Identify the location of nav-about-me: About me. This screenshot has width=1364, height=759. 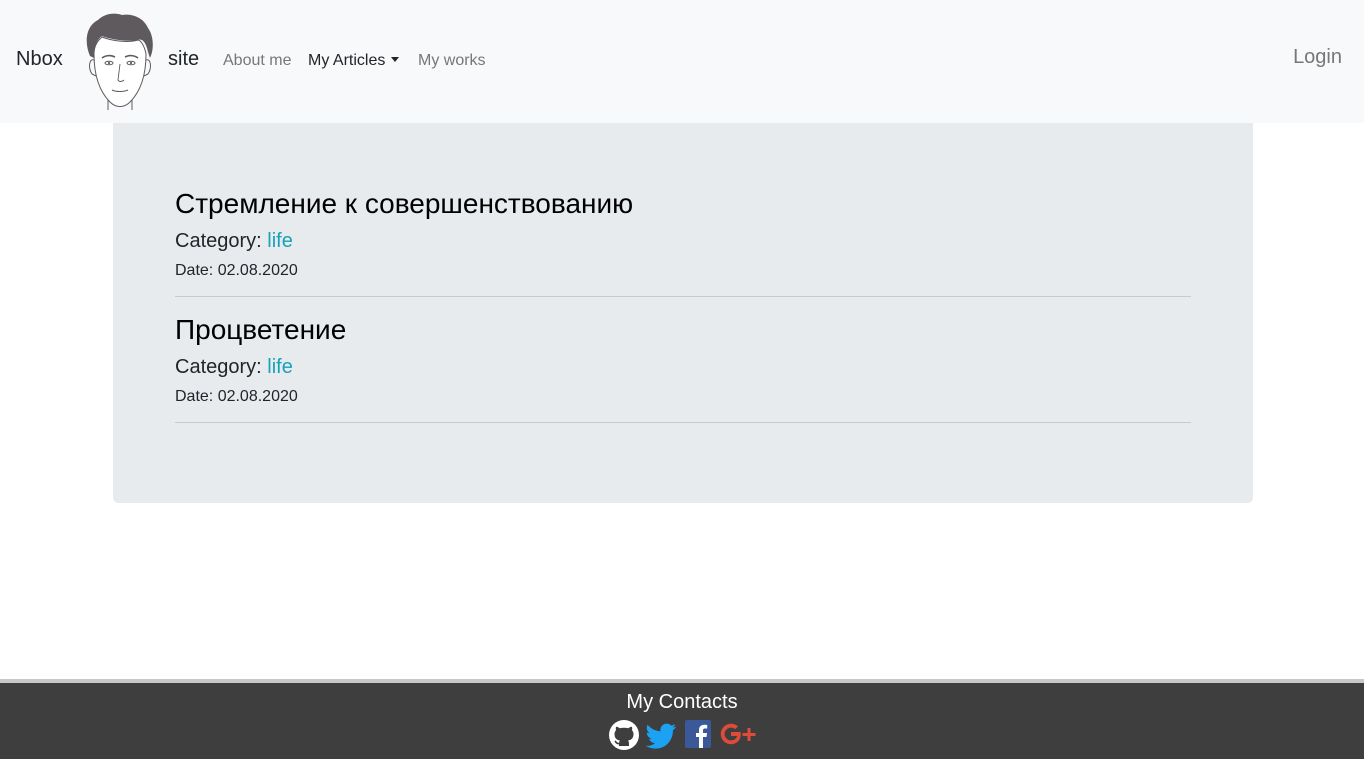
(257, 61).